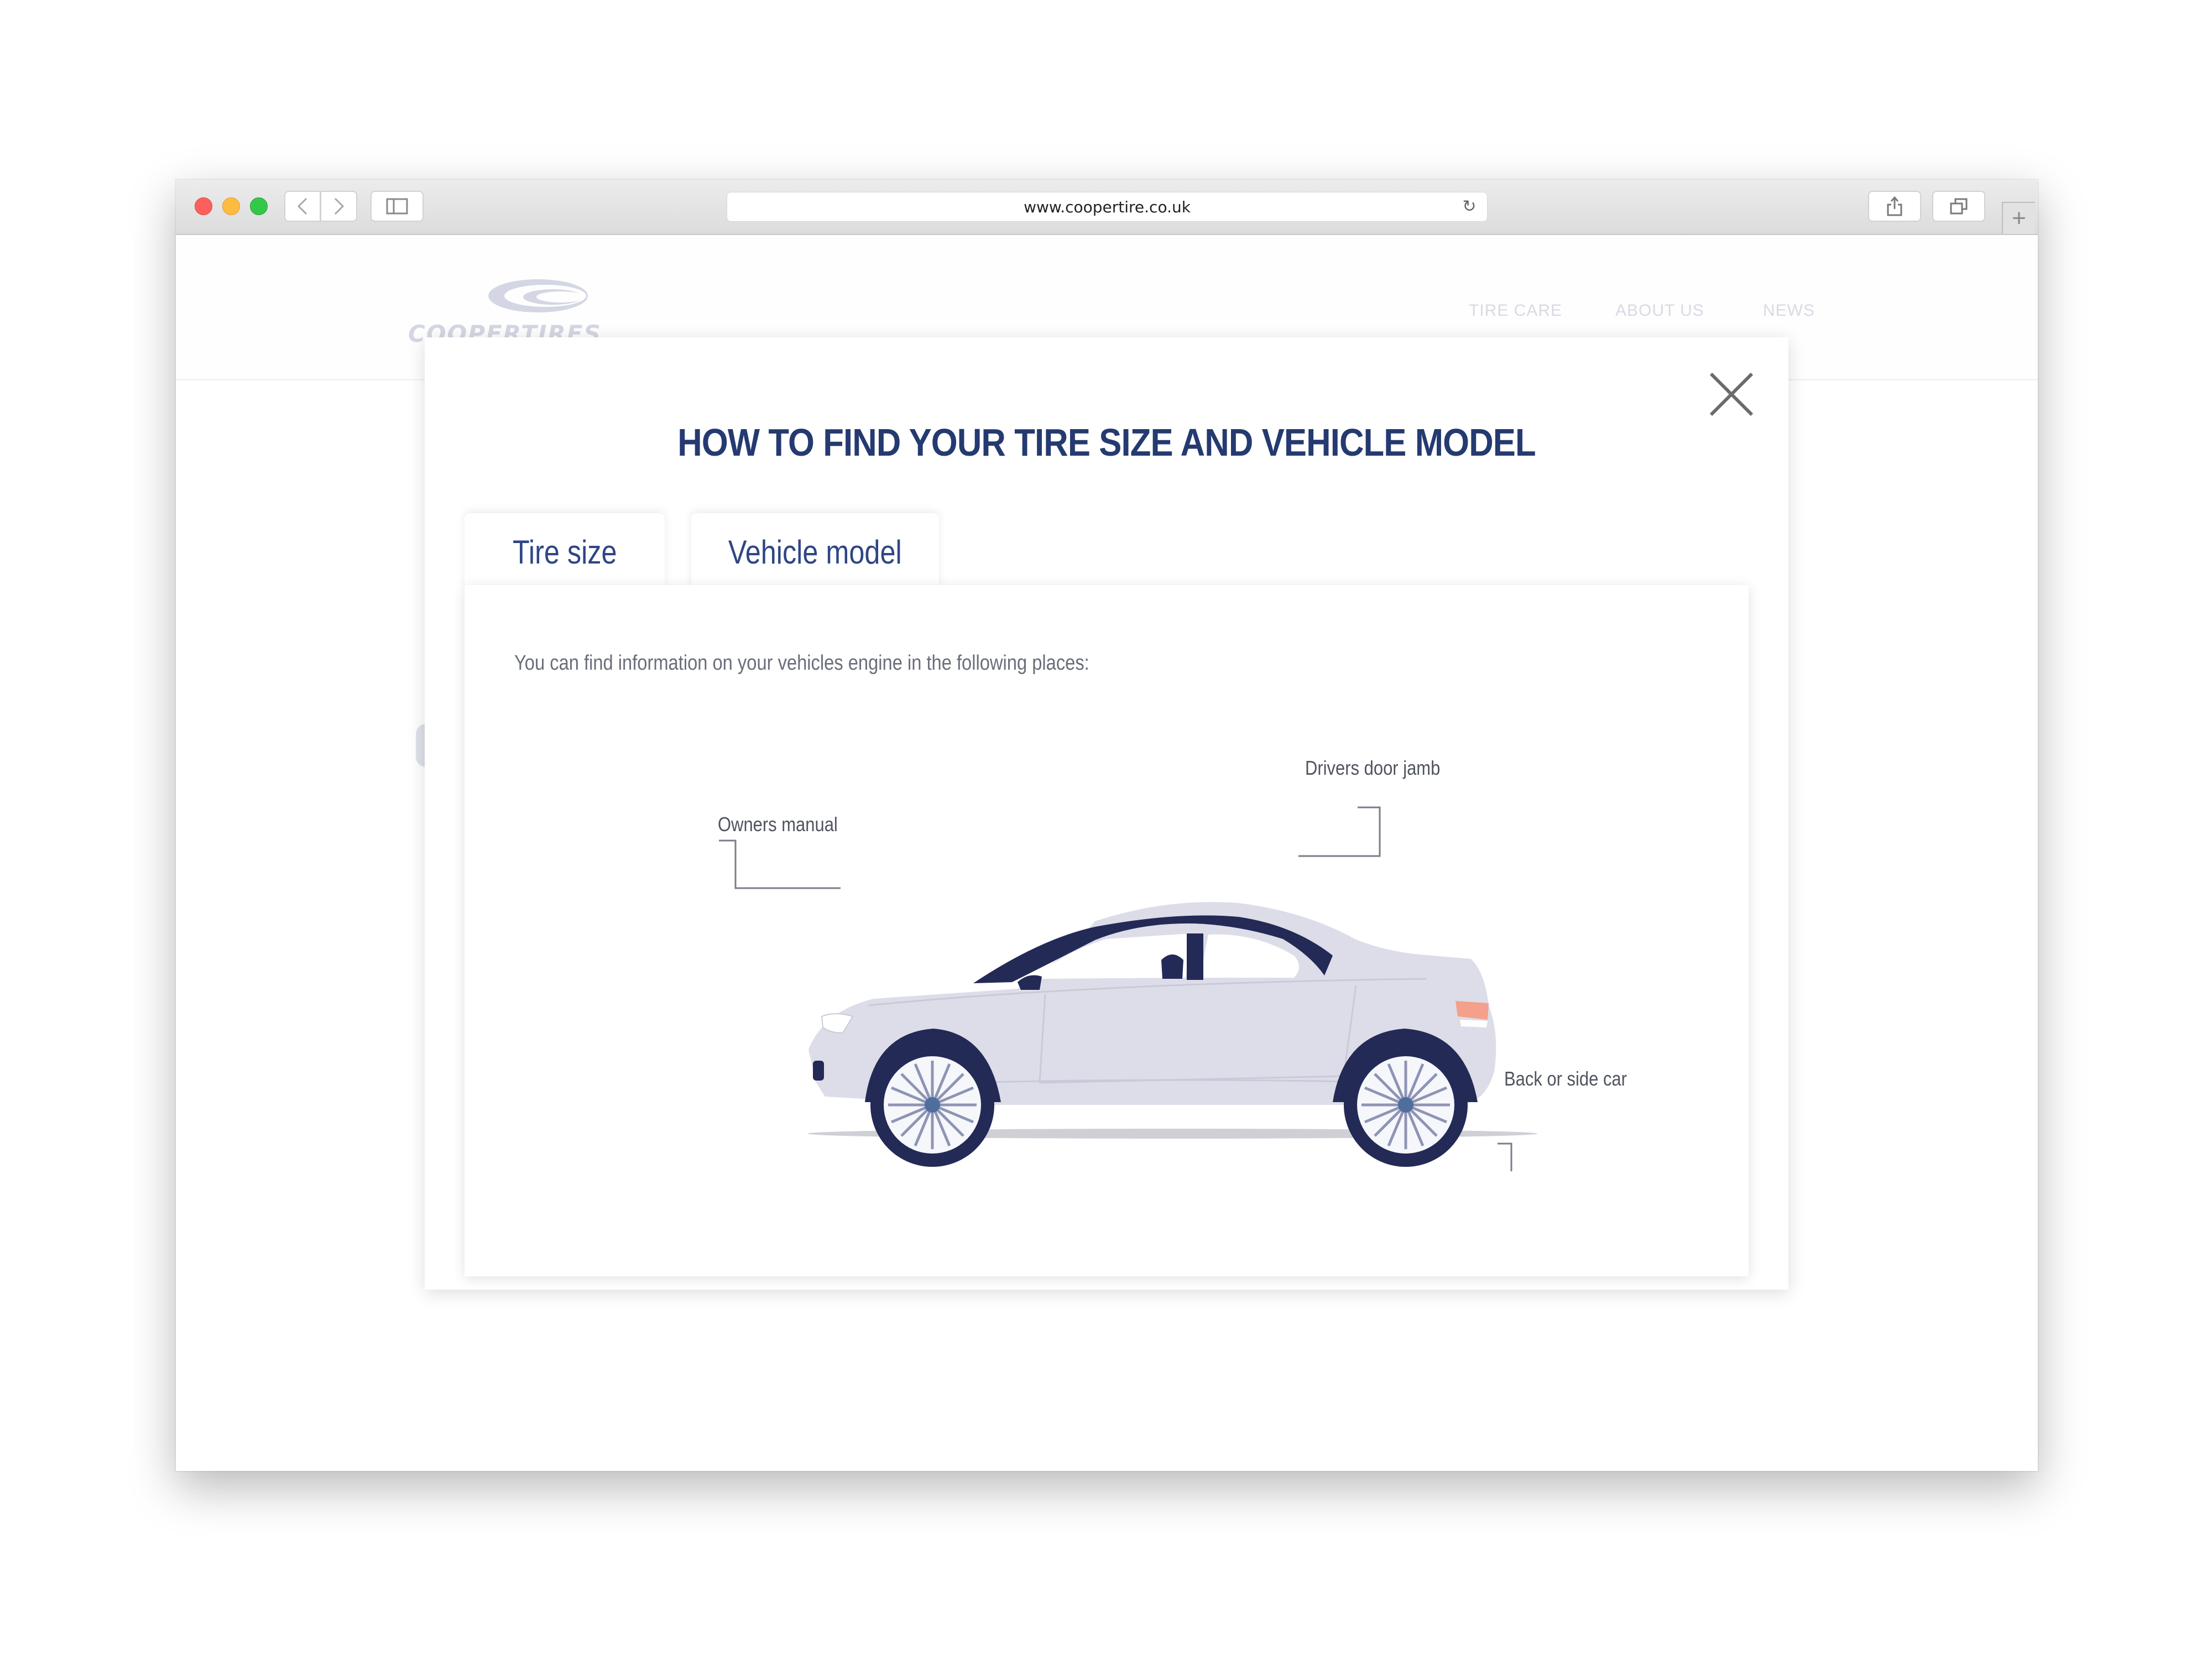 The image size is (2212, 1659). What do you see at coordinates (1516, 311) in the screenshot?
I see `nav-tire-care: TIRE CARE` at bounding box center [1516, 311].